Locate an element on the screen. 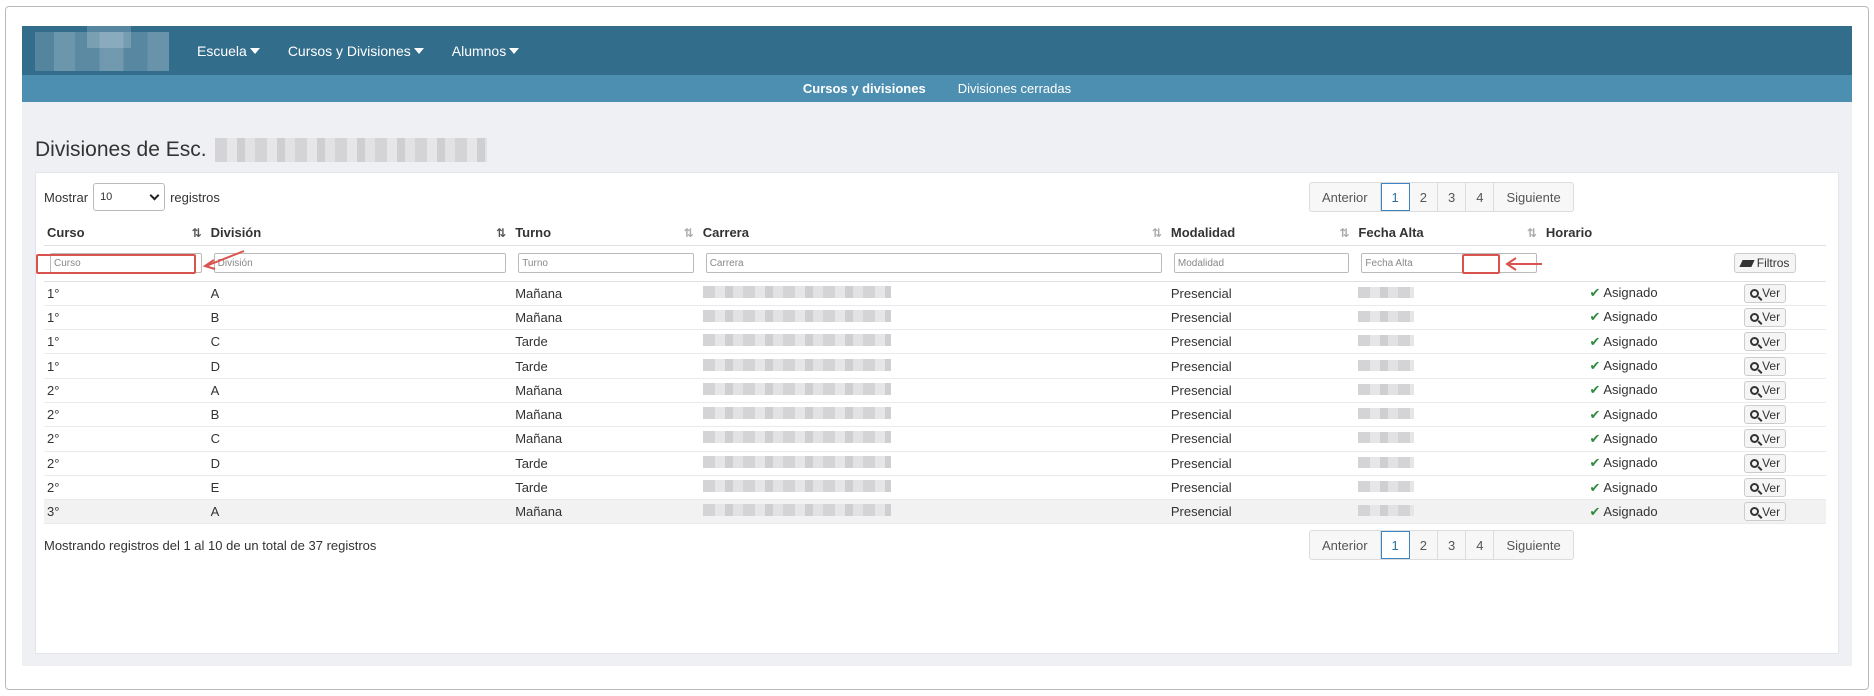  clear-filters-button: Filtros is located at coordinates (1765, 263).